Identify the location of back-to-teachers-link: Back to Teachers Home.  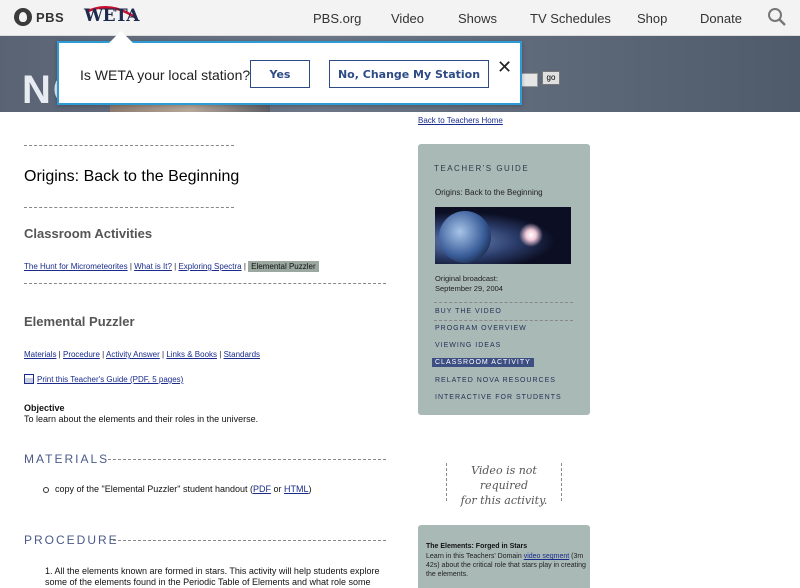
(460, 120).